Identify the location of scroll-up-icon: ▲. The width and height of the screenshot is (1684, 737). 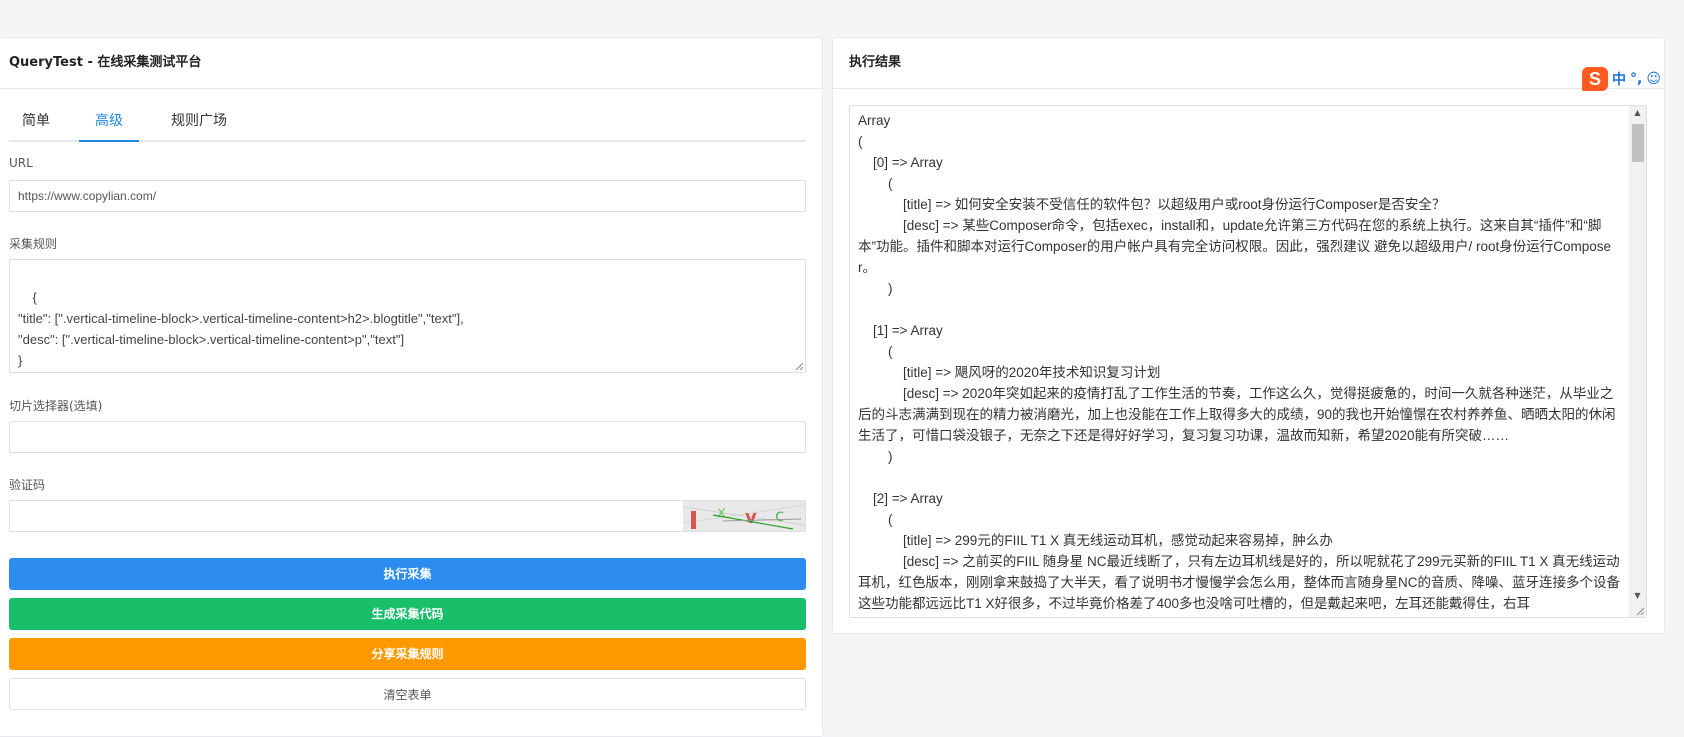
(1637, 113).